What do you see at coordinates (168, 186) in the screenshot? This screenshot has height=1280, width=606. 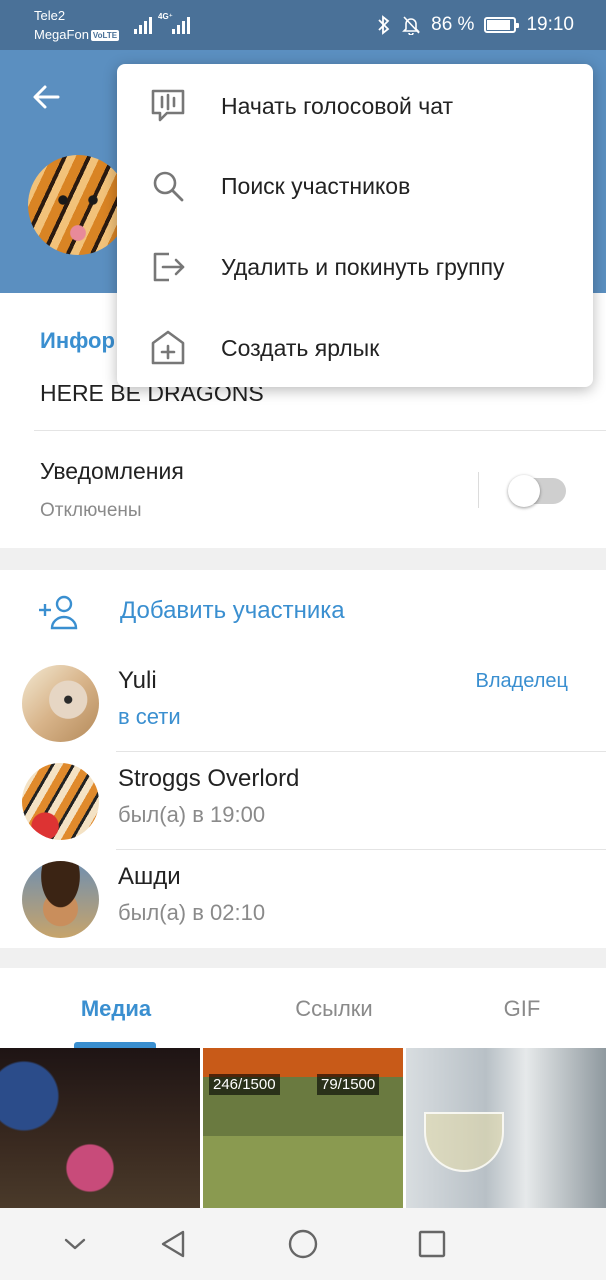 I see `search-icon` at bounding box center [168, 186].